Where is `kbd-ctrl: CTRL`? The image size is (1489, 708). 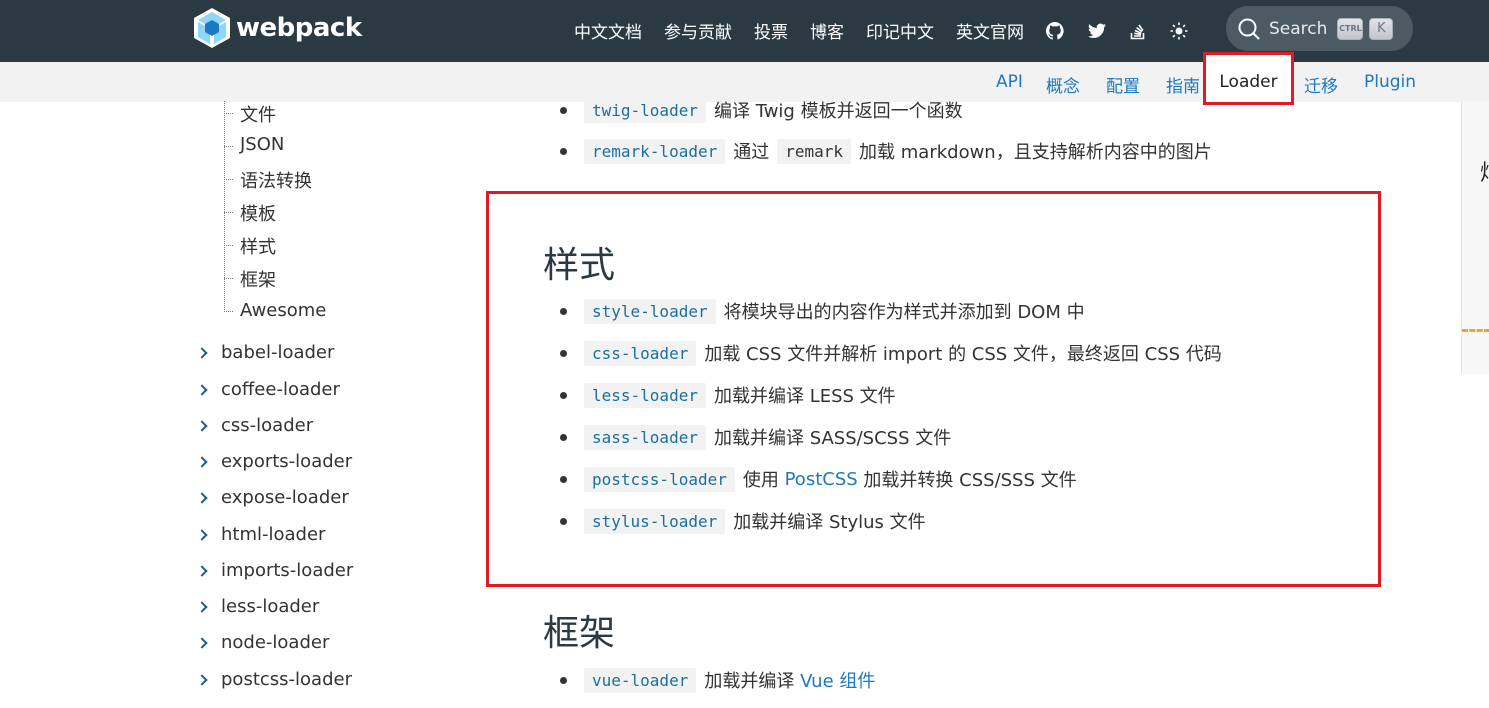 kbd-ctrl: CTRL is located at coordinates (1350, 28).